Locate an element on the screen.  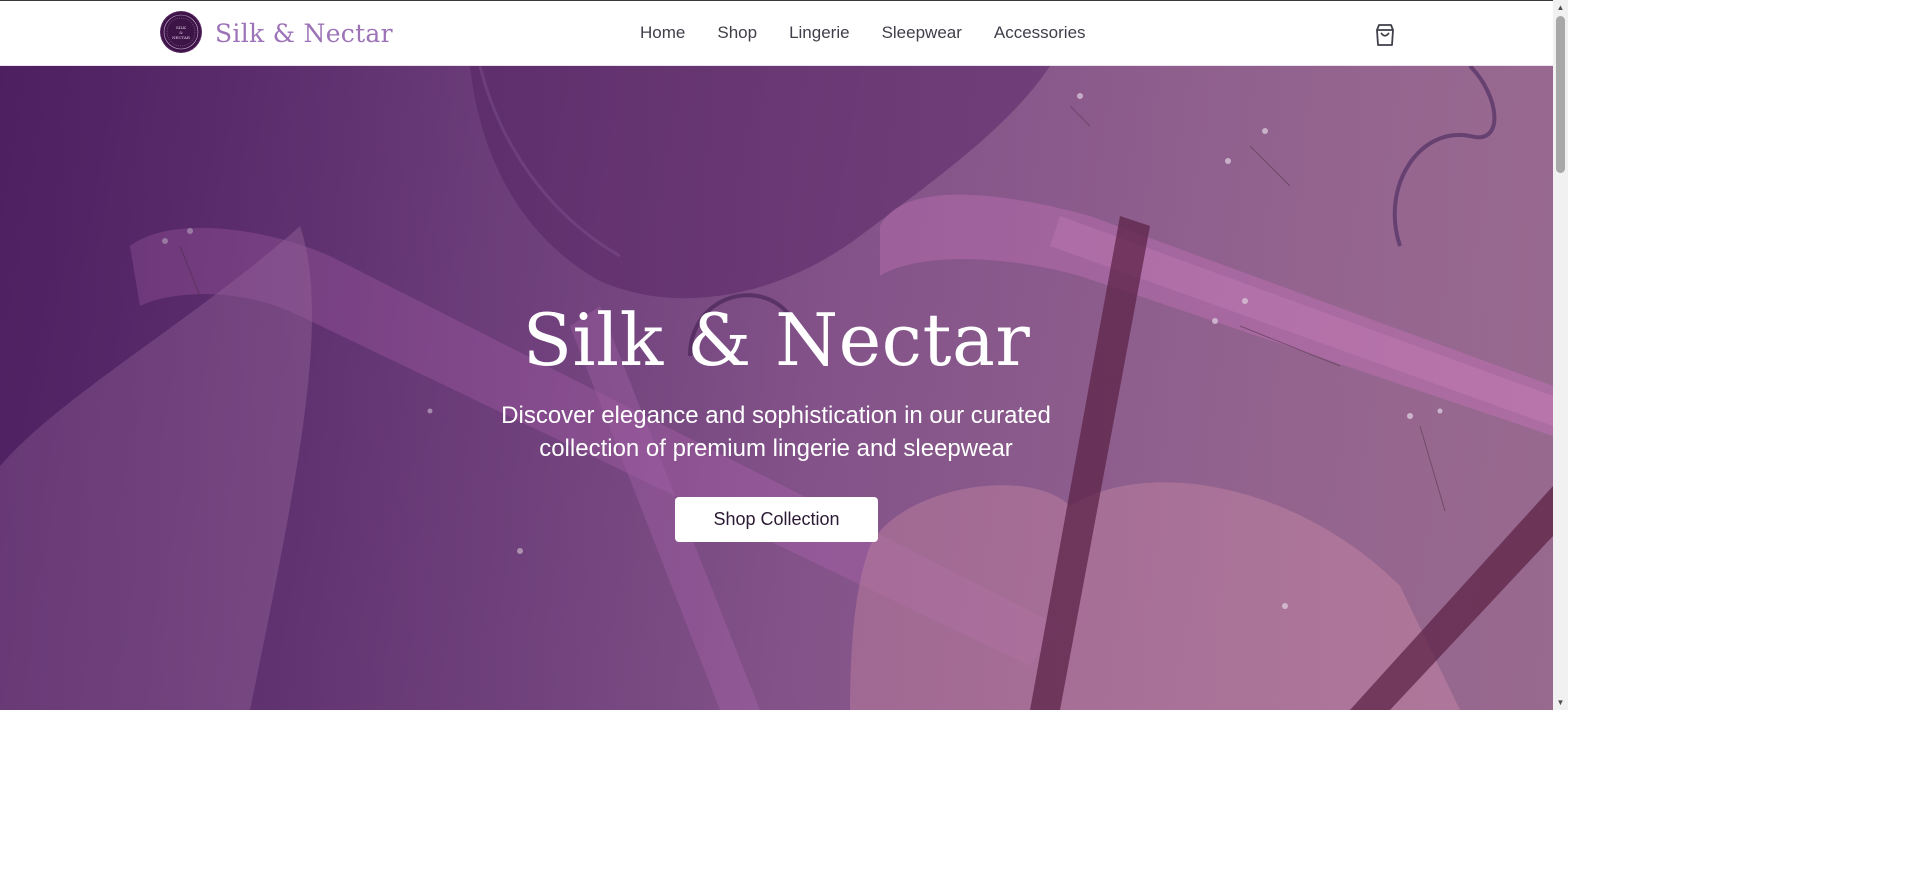
badge-line-3: NECTAR is located at coordinates (181, 37).